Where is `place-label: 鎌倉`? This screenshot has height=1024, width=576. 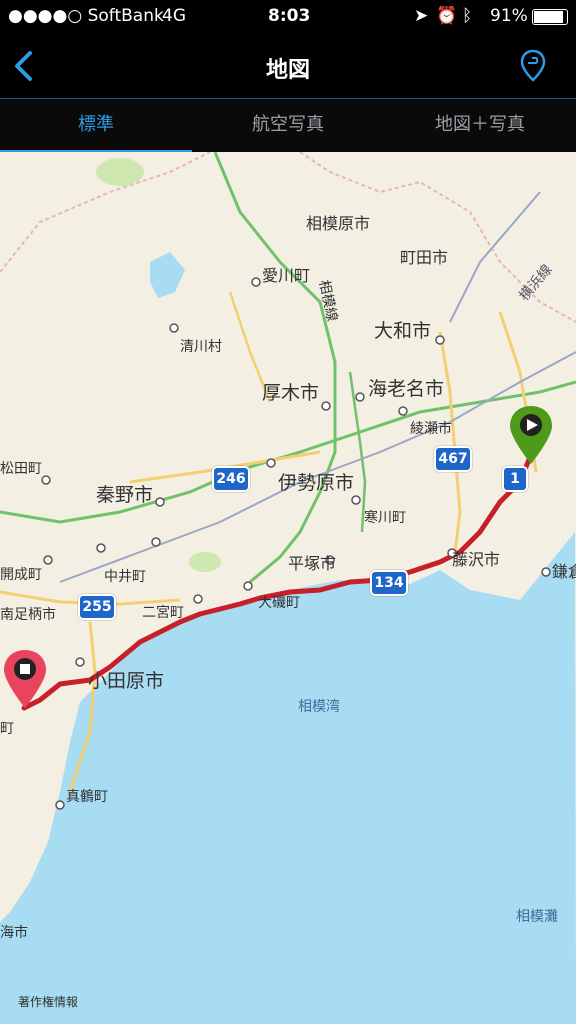 place-label: 鎌倉 is located at coordinates (564, 571).